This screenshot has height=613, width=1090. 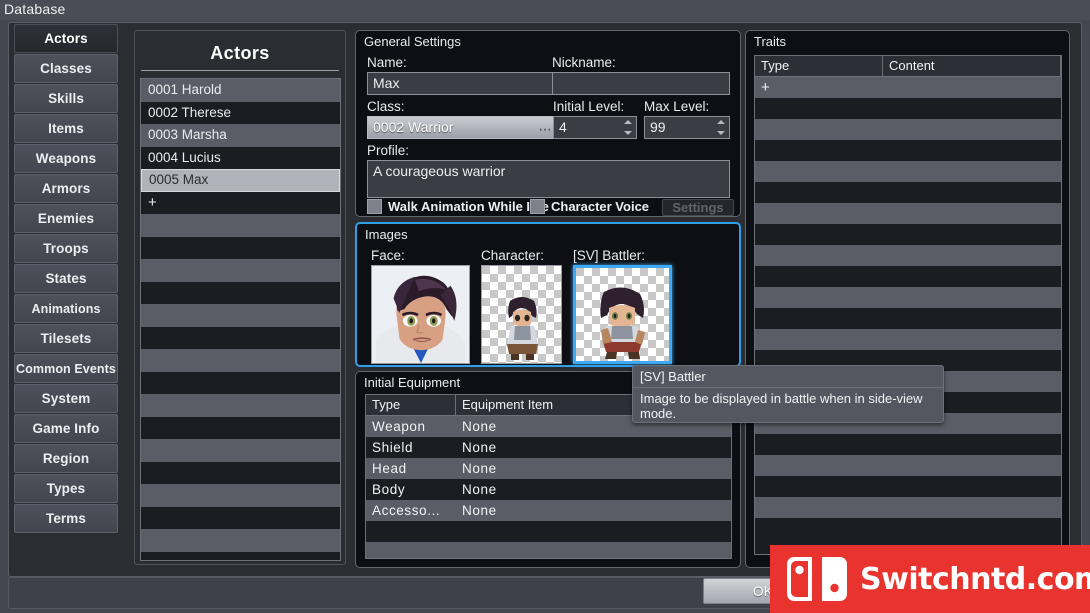 I want to click on sidebar-item-animations: Animations, so click(x=66, y=308).